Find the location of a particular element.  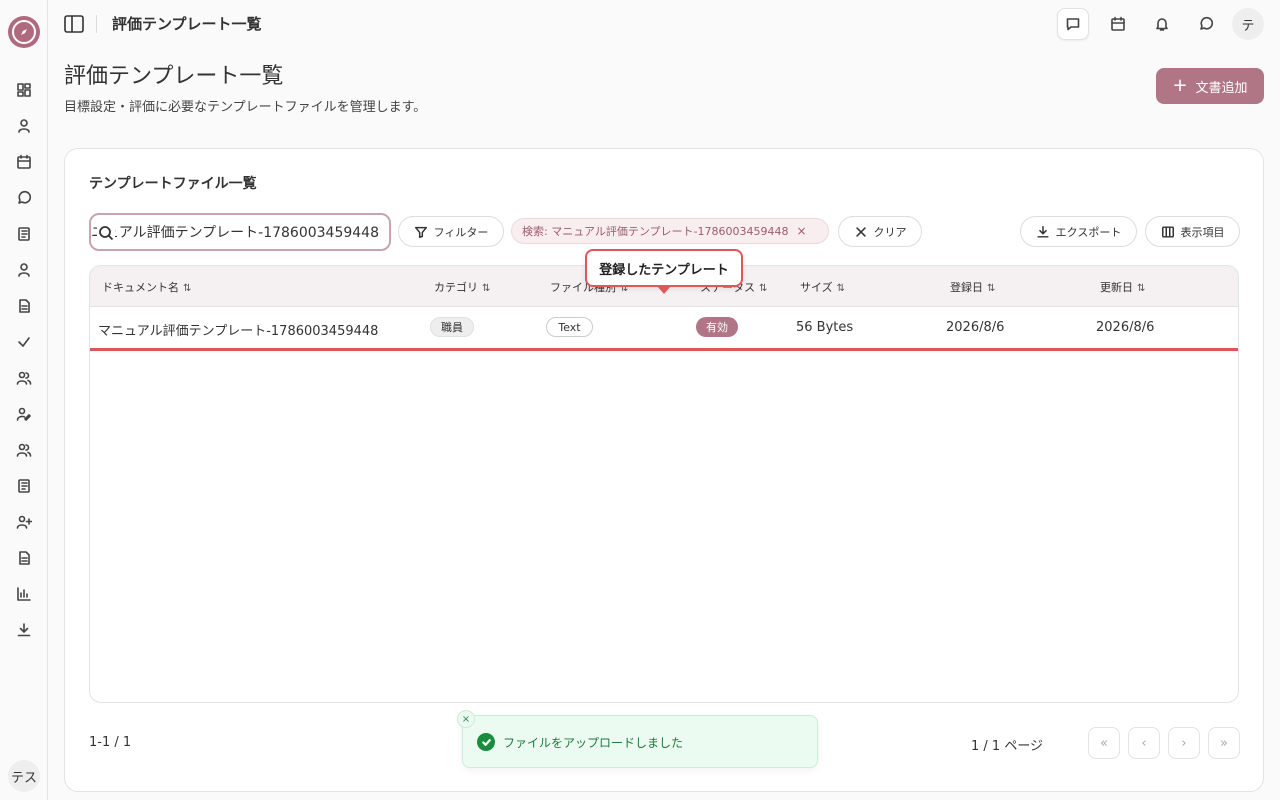

category-badge: 職員 is located at coordinates (452, 327).